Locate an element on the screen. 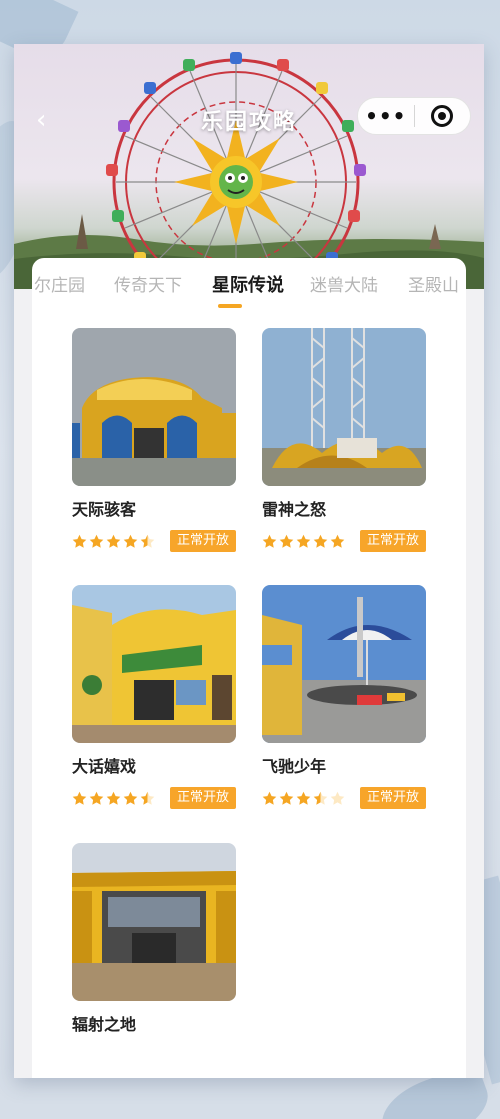  tab-zone-2: 传奇天下 is located at coordinates (148, 286).